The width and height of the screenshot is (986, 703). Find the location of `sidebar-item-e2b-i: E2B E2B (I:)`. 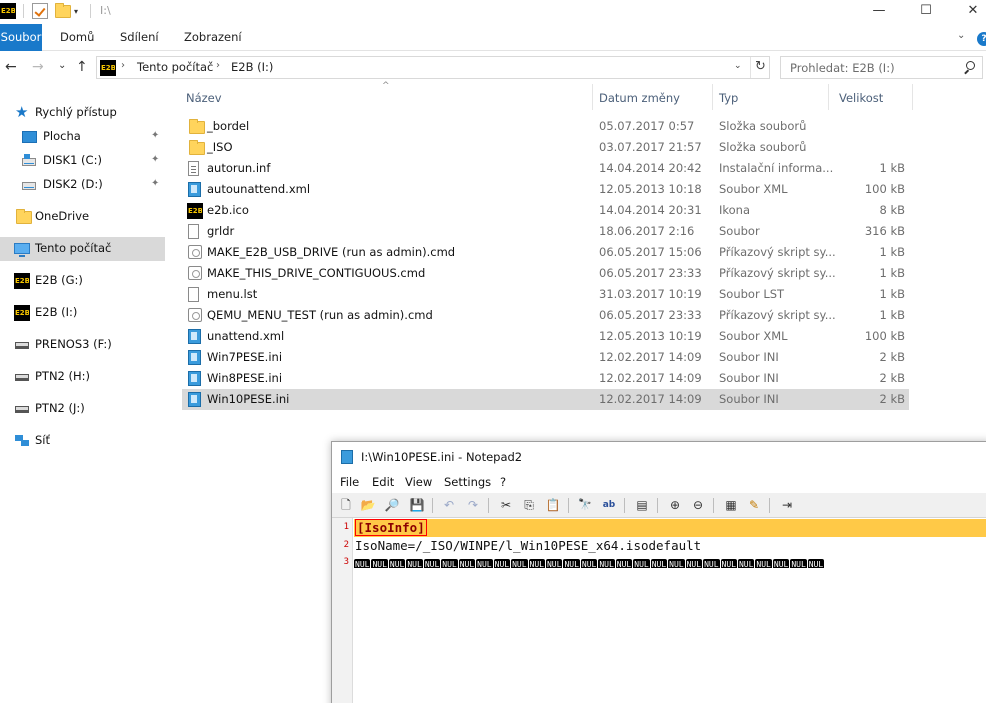

sidebar-item-e2b-i: E2B E2B (I:) is located at coordinates (82, 313).